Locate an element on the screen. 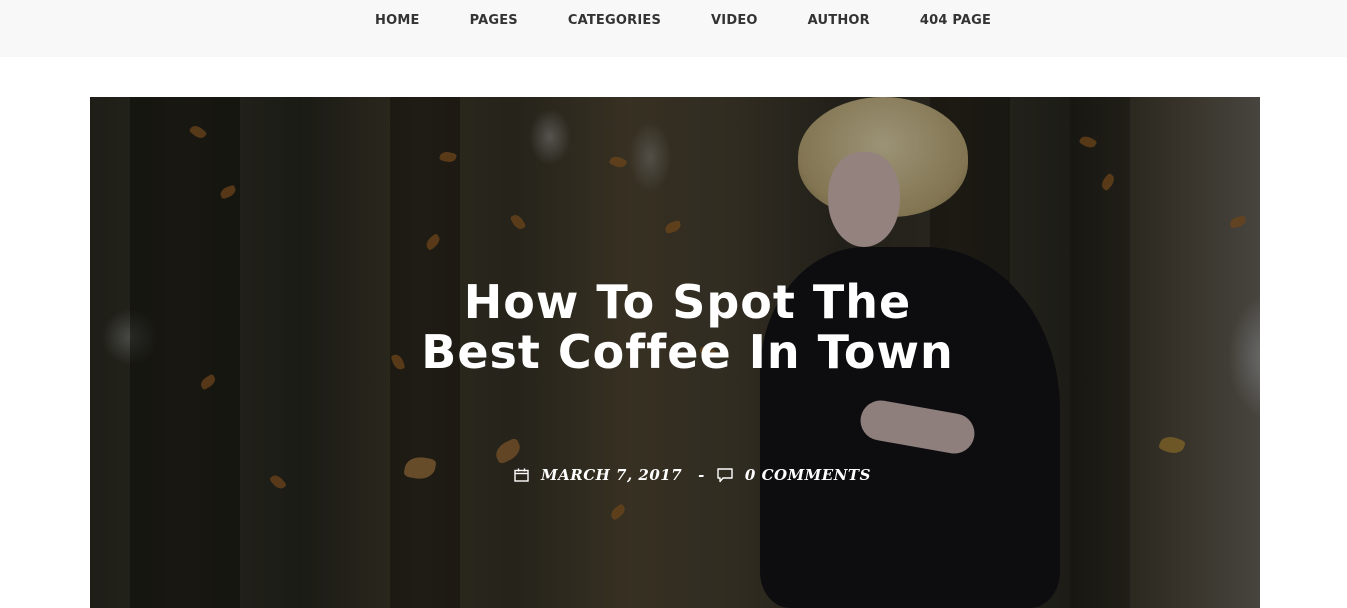  nav-item-author: AUTHOR is located at coordinates (839, 21).